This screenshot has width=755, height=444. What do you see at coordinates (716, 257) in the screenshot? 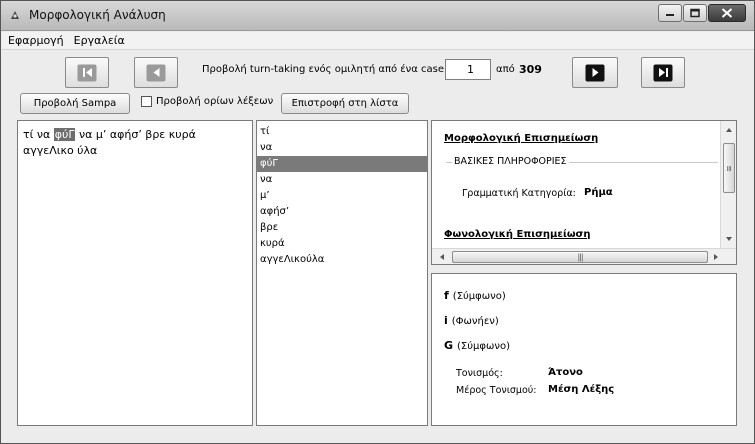
I see `scroll-right-icon` at bounding box center [716, 257].